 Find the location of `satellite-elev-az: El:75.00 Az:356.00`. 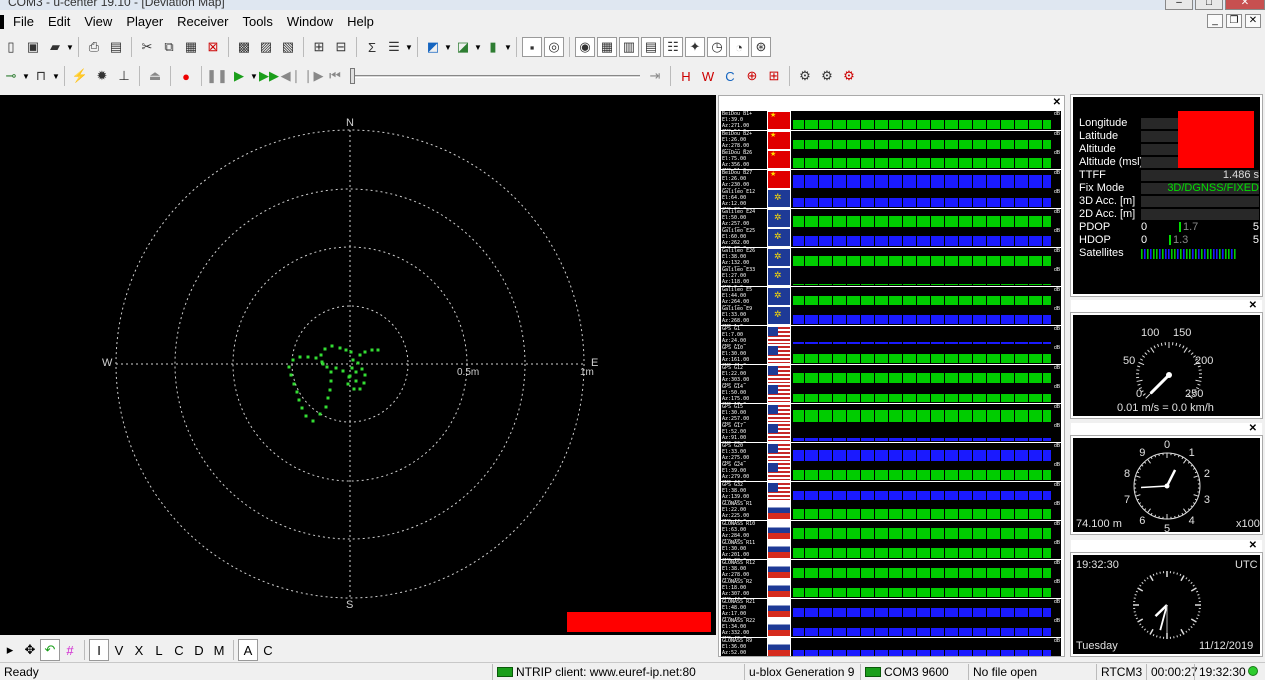

satellite-elev-az: El:75.00 Az:356.00 is located at coordinates (736, 162).